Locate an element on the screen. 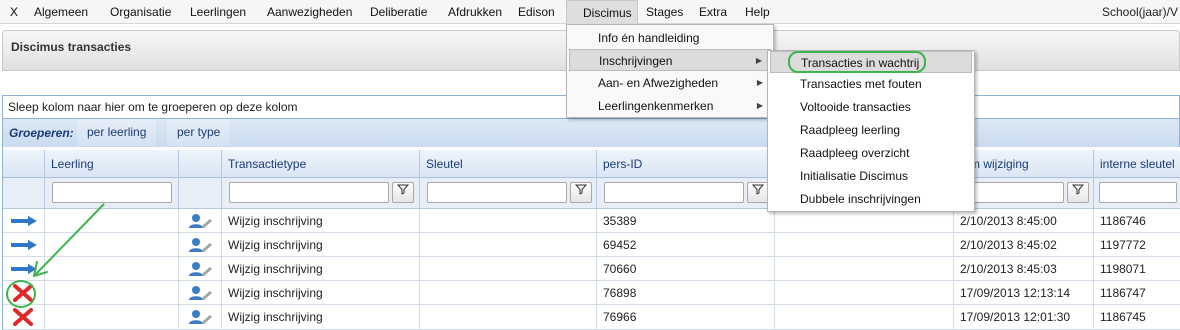 Image resolution: width=1180 pixels, height=330 pixels. cell-interne-sleutel: 1198071 is located at coordinates (1137, 269).